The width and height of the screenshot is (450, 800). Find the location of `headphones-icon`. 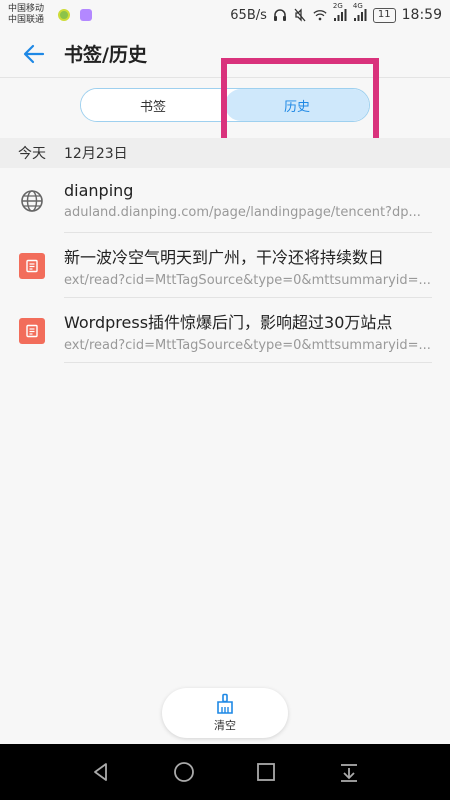

headphones-icon is located at coordinates (280, 15).